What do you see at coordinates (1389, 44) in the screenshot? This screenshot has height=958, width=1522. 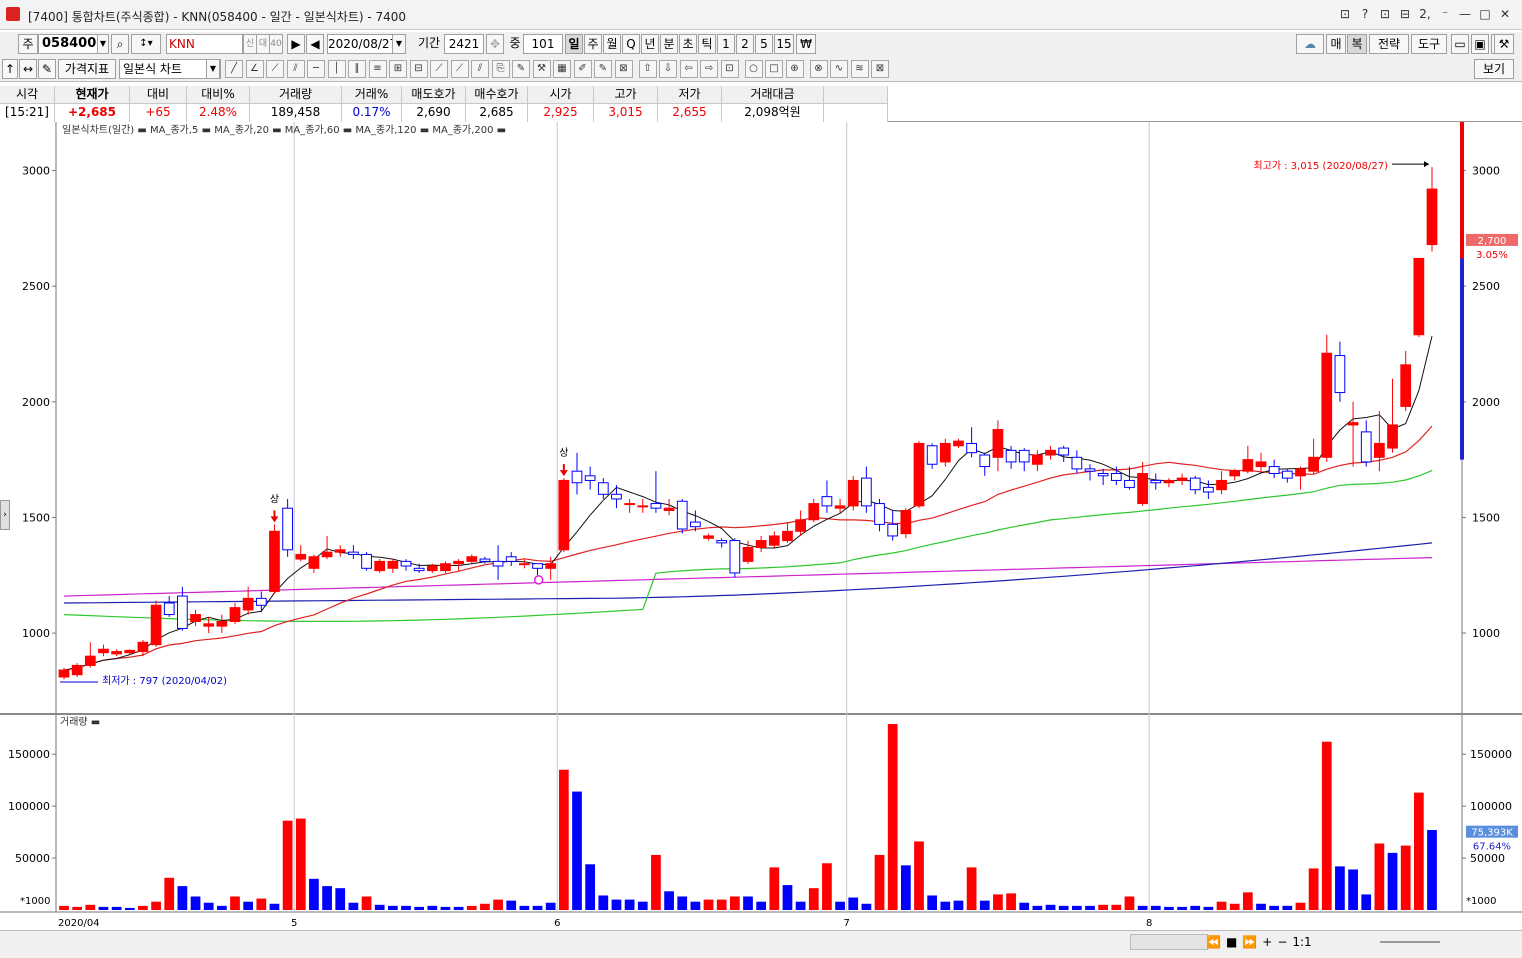 I see `strategy-button: 전략` at bounding box center [1389, 44].